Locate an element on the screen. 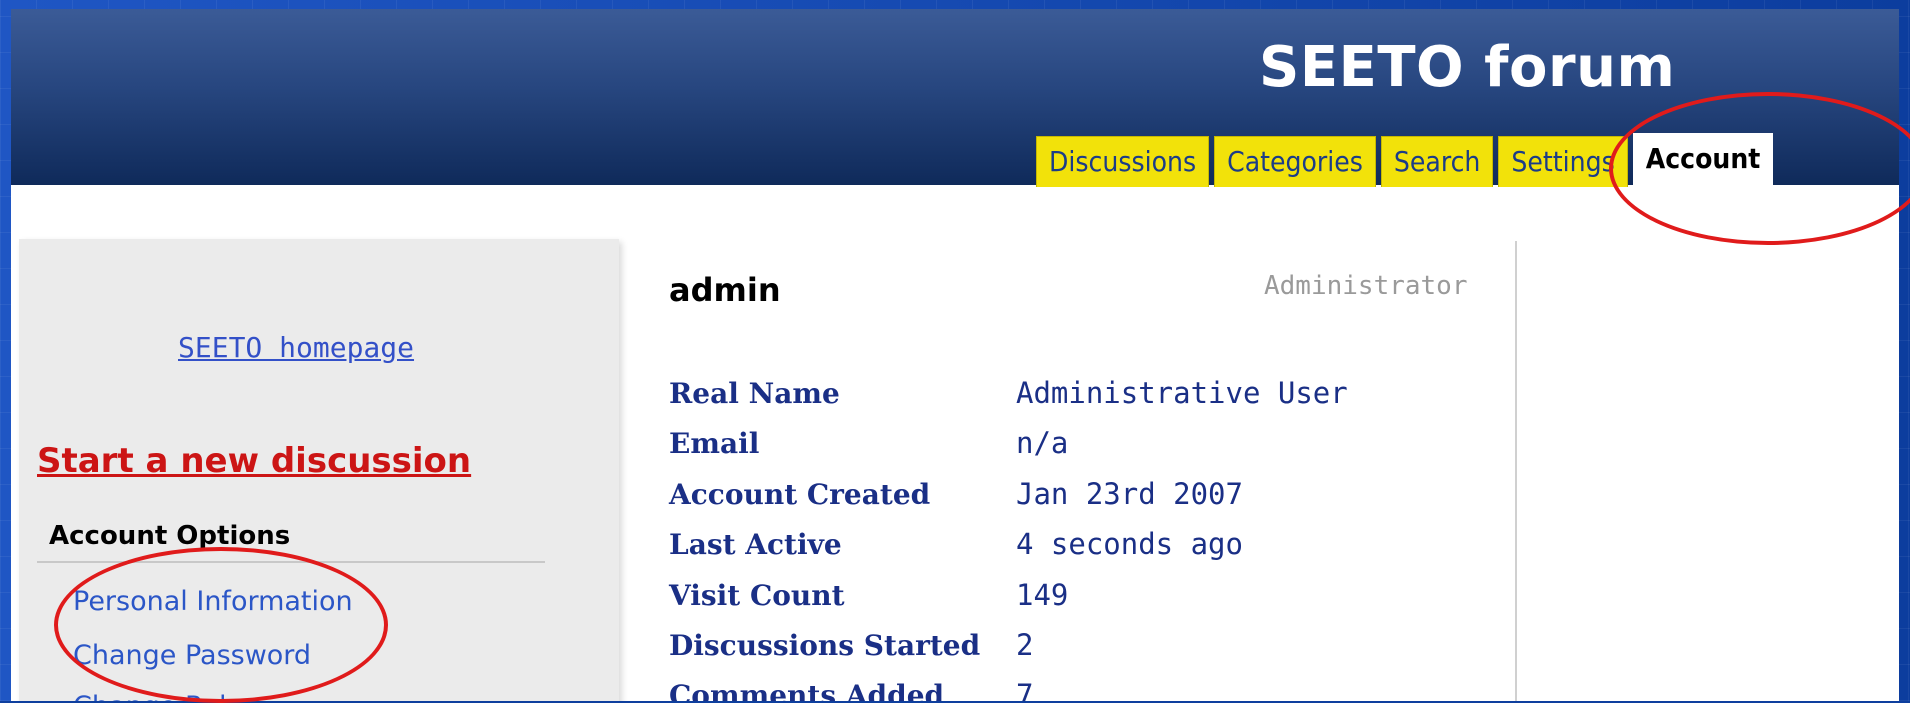 This screenshot has height=703, width=1910. row-label-discussions-started: Discussions Started is located at coordinates (825, 645).